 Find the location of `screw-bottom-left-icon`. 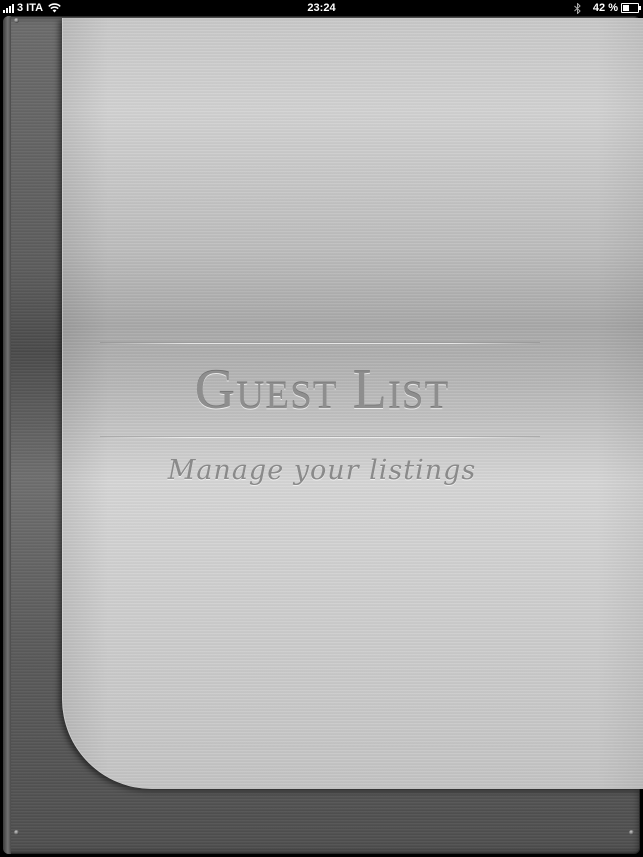

screw-bottom-left-icon is located at coordinates (16, 832).